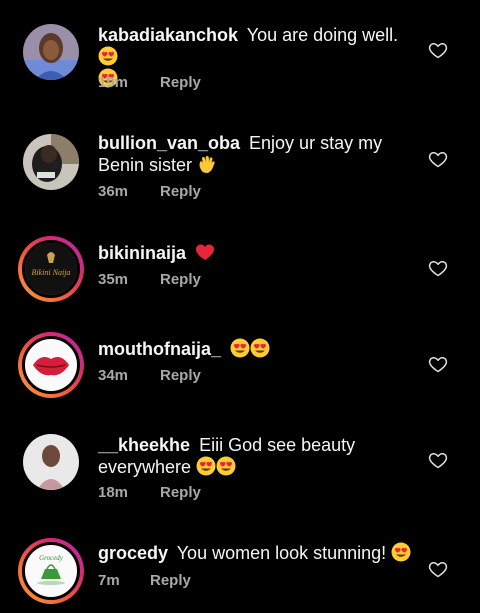 The image size is (480, 613). Describe the element at coordinates (51, 272) in the screenshot. I see `avatar-logo-text: Bikini Naija` at that location.